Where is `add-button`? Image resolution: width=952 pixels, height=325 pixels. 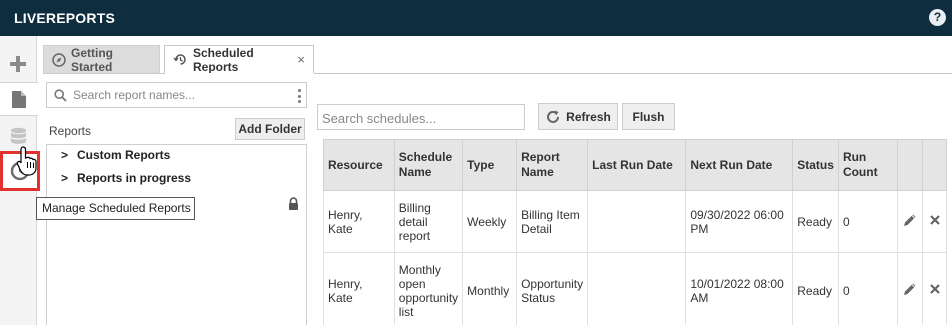
add-button is located at coordinates (18, 64).